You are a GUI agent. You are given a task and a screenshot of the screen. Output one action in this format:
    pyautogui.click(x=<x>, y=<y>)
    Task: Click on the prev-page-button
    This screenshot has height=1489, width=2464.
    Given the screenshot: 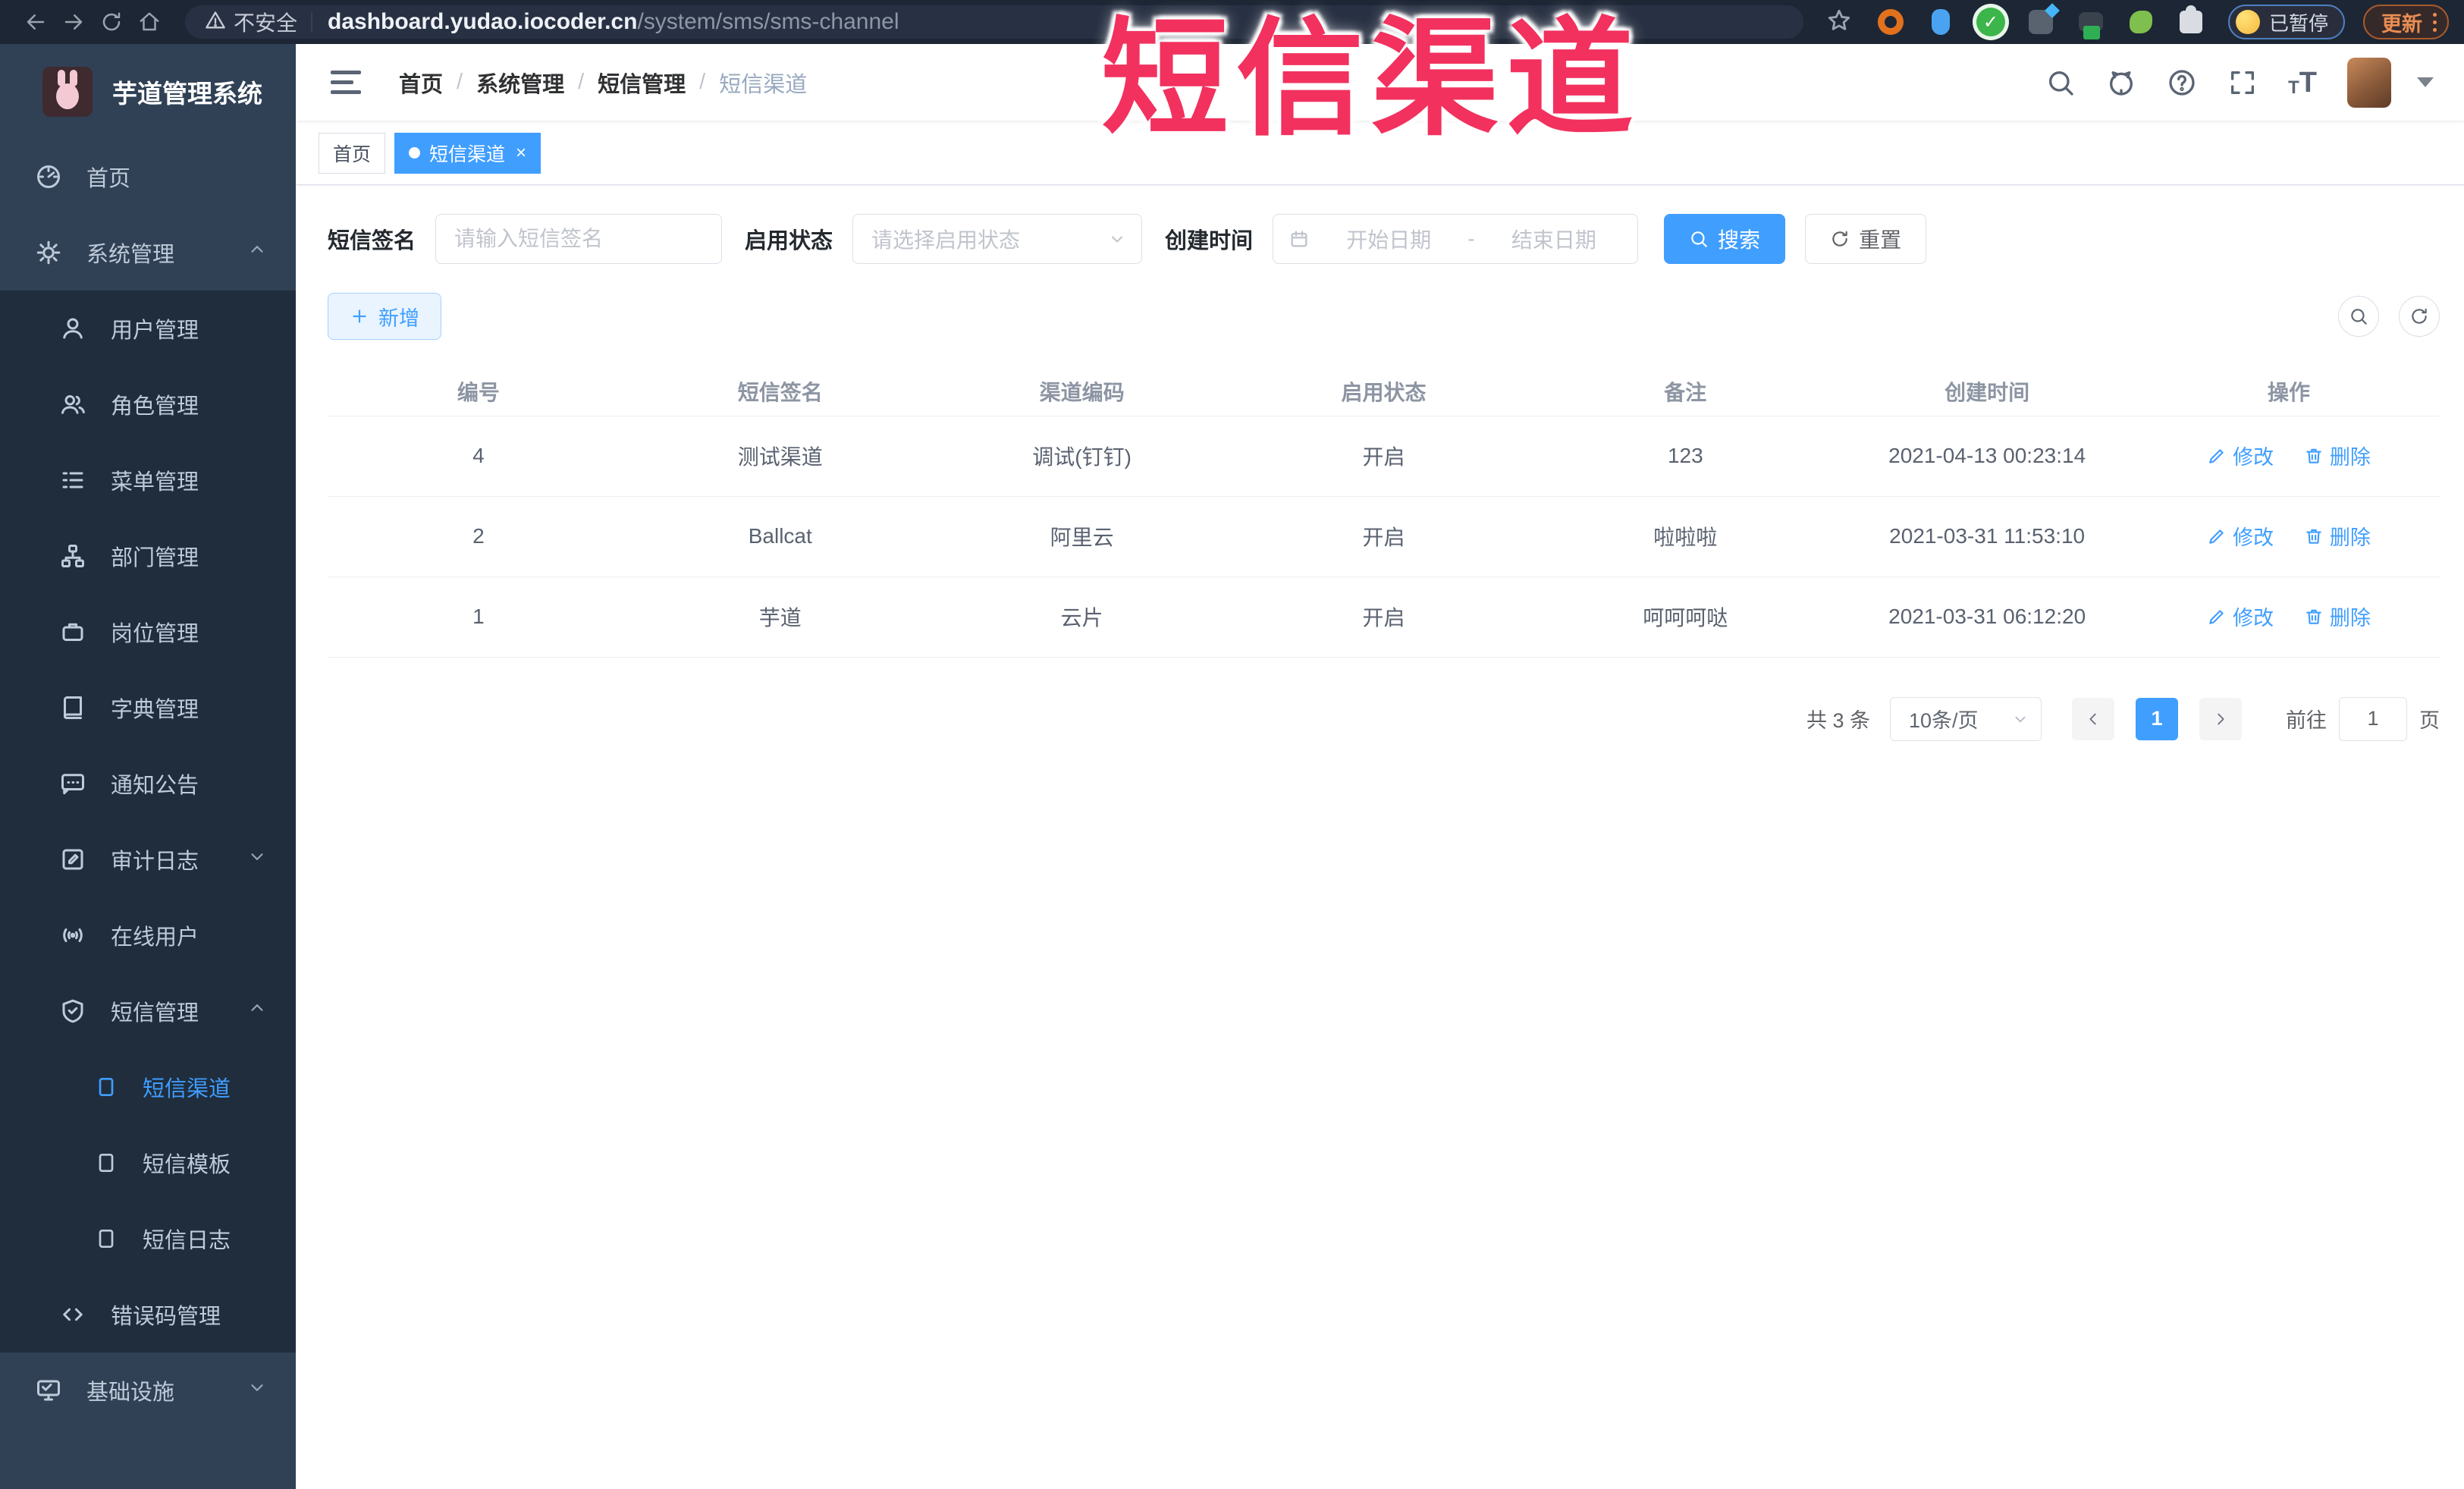 What is the action you would take?
    pyautogui.click(x=2093, y=718)
    